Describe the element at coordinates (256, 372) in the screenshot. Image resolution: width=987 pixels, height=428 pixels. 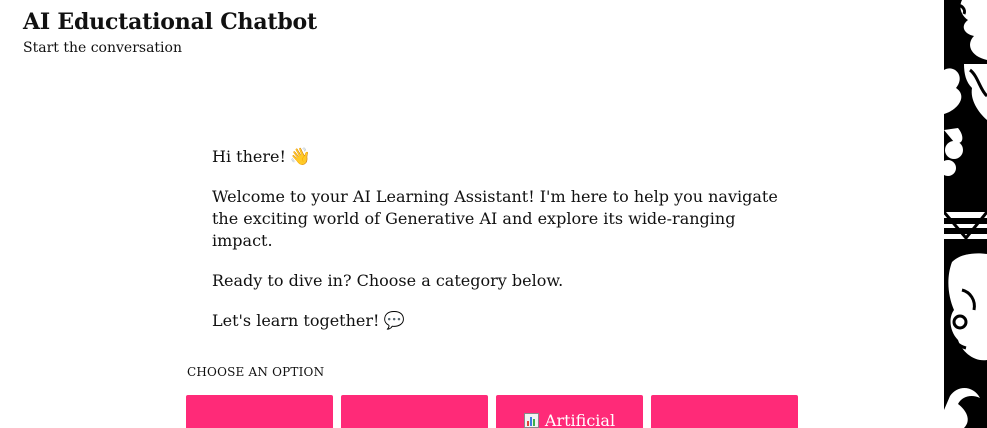
I see `options-label: CHOOSE AN OPTION` at that location.